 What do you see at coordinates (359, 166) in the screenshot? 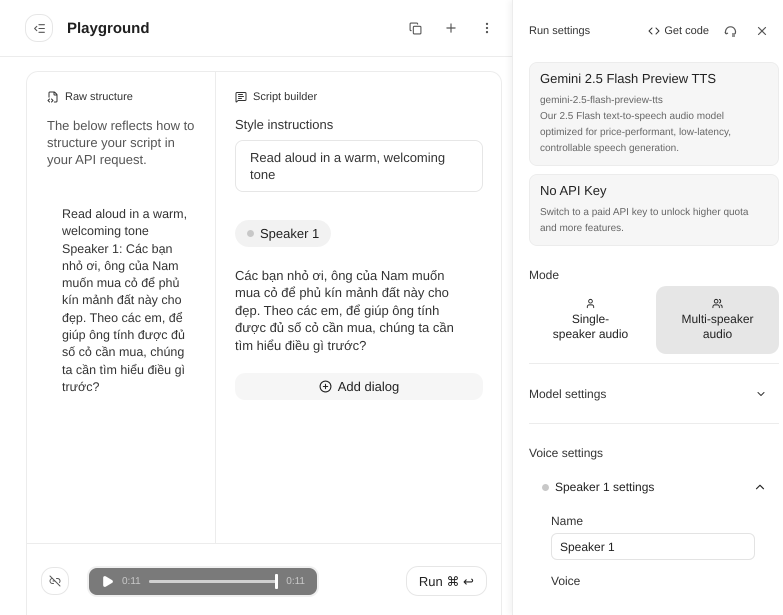
I see `style-instructions-field: Read aloud in a warm, welcoming tone` at bounding box center [359, 166].